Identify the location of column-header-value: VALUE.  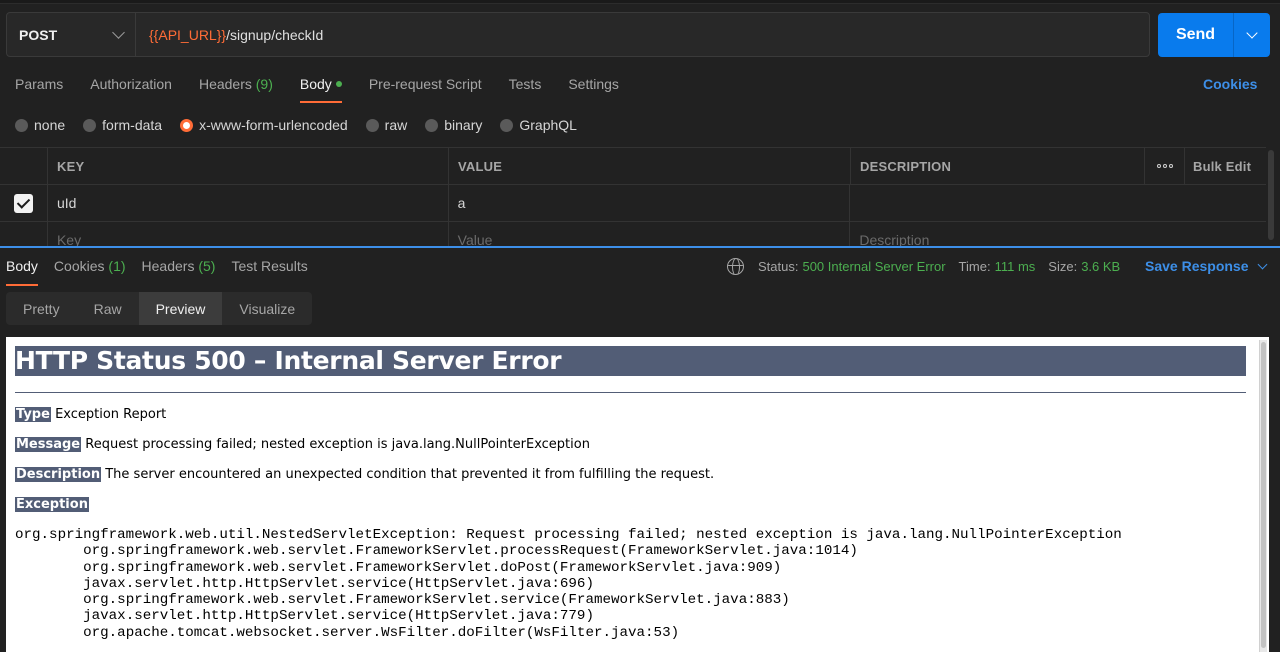
(650, 166).